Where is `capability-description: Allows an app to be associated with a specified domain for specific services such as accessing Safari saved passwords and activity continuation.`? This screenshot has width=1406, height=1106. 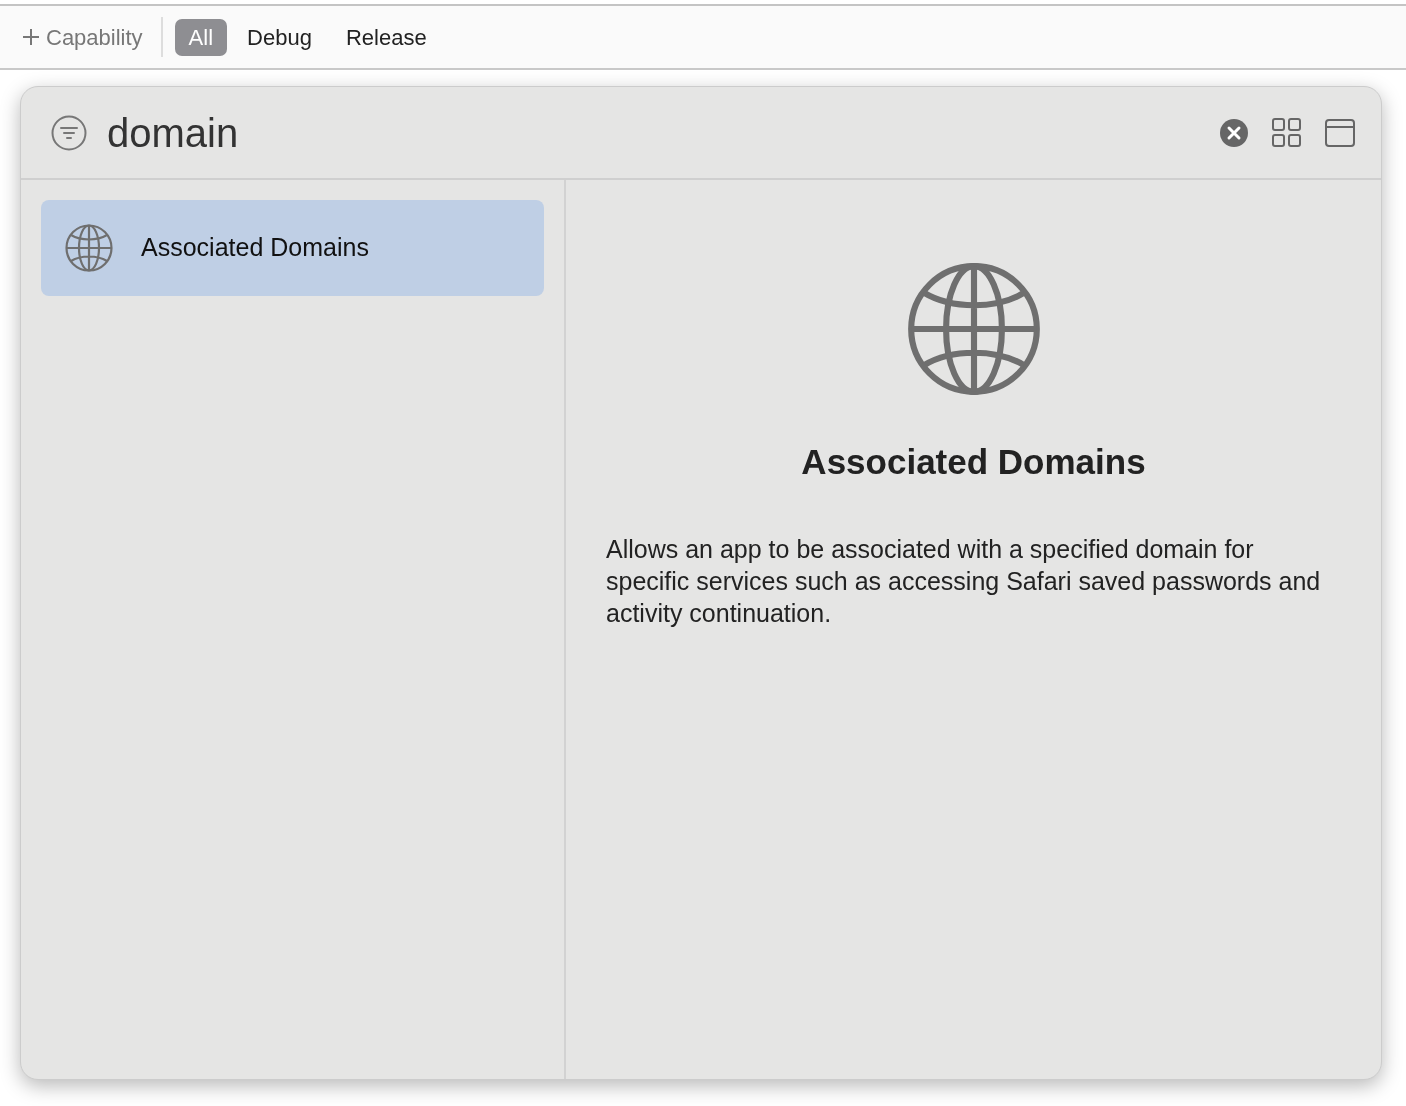 capability-description: Allows an app to be associated with a specified domain for specific services such as accessing Safari saved passwords and activity continuation. is located at coordinates (964, 581).